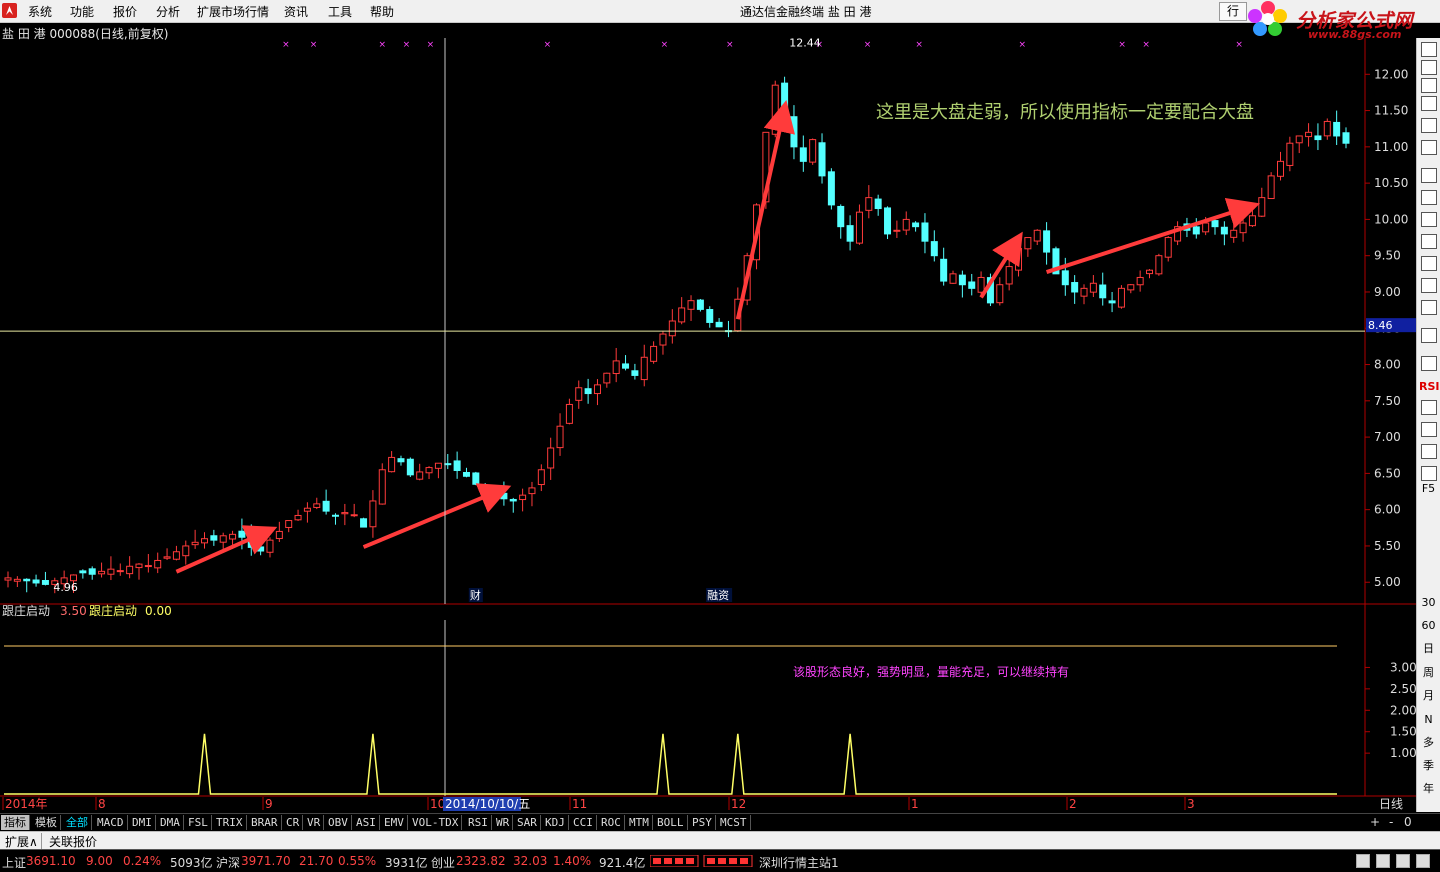  What do you see at coordinates (1429, 363) in the screenshot?
I see `toolbar-wave-icon` at bounding box center [1429, 363].